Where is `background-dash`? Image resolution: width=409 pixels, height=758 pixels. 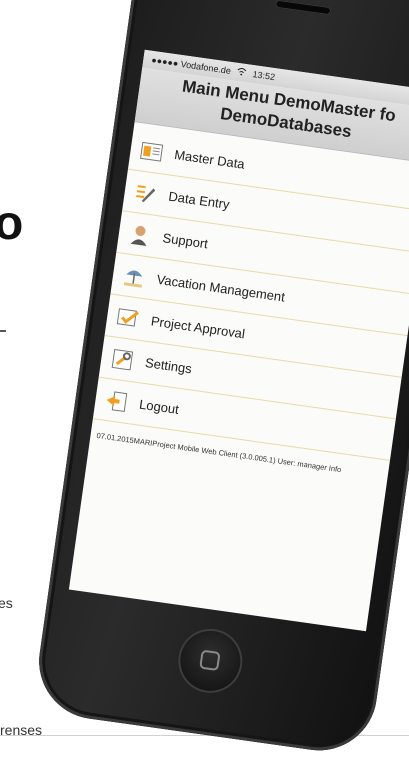
background-dash is located at coordinates (3, 331).